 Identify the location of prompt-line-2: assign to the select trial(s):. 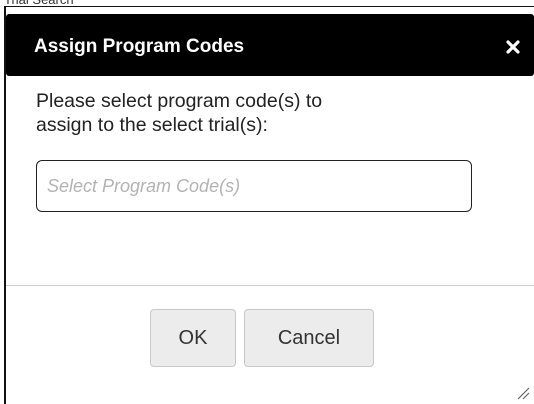
(152, 125).